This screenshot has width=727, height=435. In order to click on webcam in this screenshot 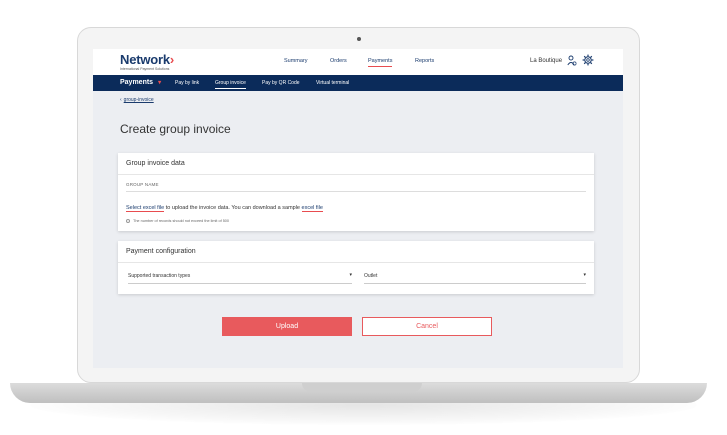, I will do `click(359, 39)`.